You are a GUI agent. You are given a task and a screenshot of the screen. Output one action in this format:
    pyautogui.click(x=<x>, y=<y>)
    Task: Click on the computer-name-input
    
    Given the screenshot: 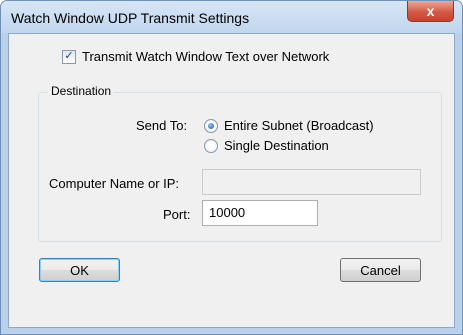 What is the action you would take?
    pyautogui.click(x=311, y=182)
    